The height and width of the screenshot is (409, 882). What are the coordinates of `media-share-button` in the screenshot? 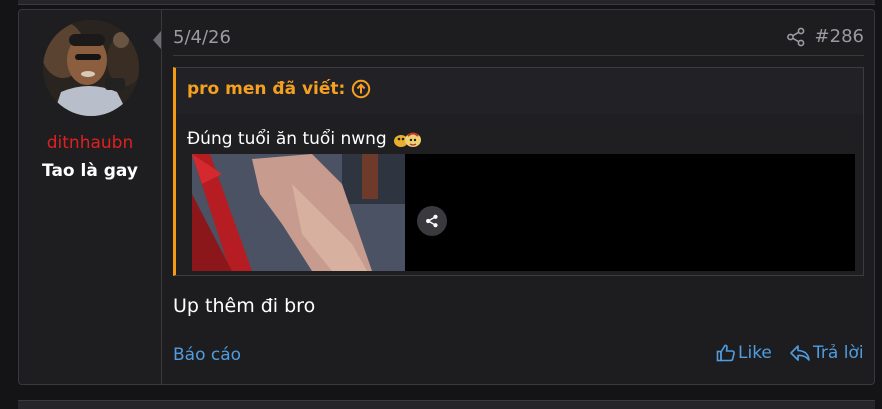 It's located at (432, 221).